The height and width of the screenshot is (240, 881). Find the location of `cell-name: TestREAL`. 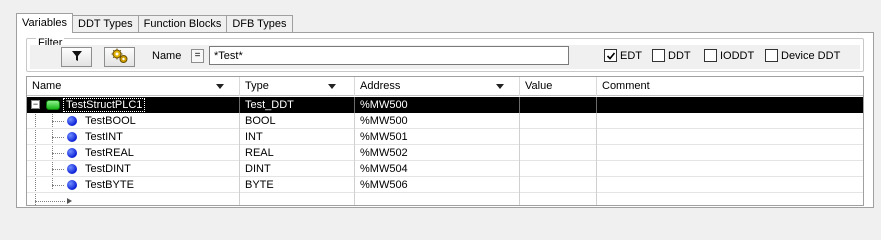

cell-name: TestREAL is located at coordinates (133, 153).